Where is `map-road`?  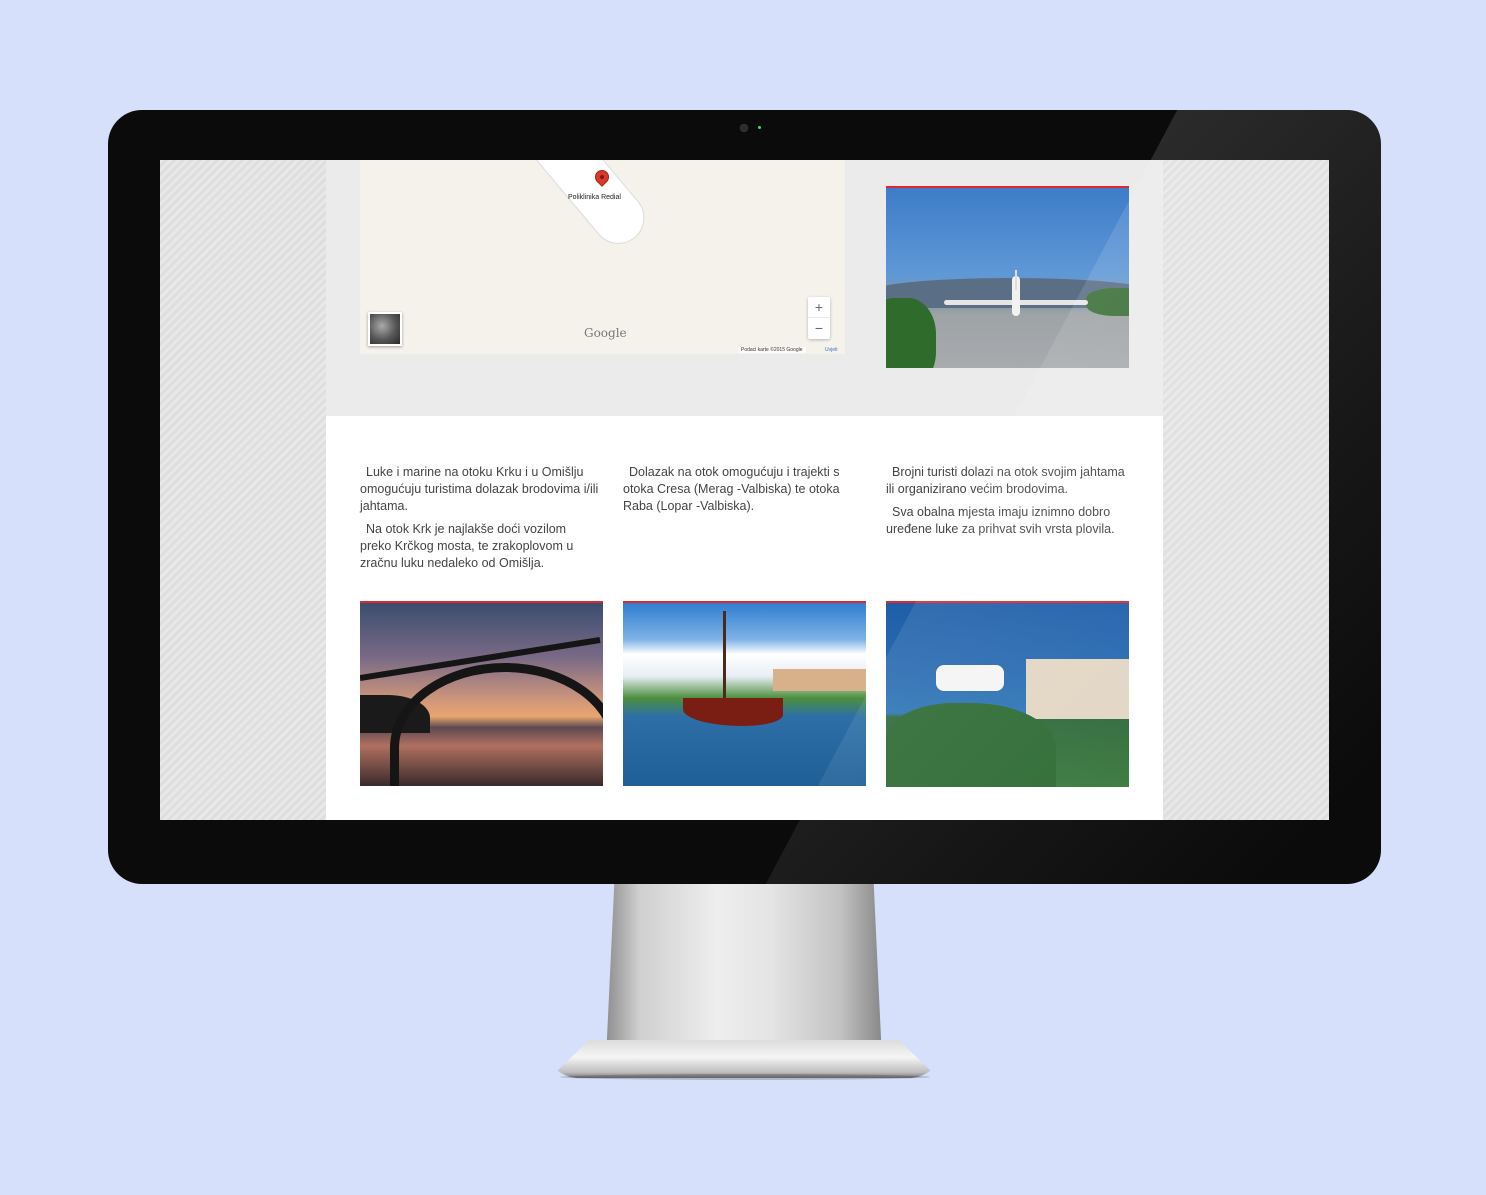 map-road is located at coordinates (574, 207).